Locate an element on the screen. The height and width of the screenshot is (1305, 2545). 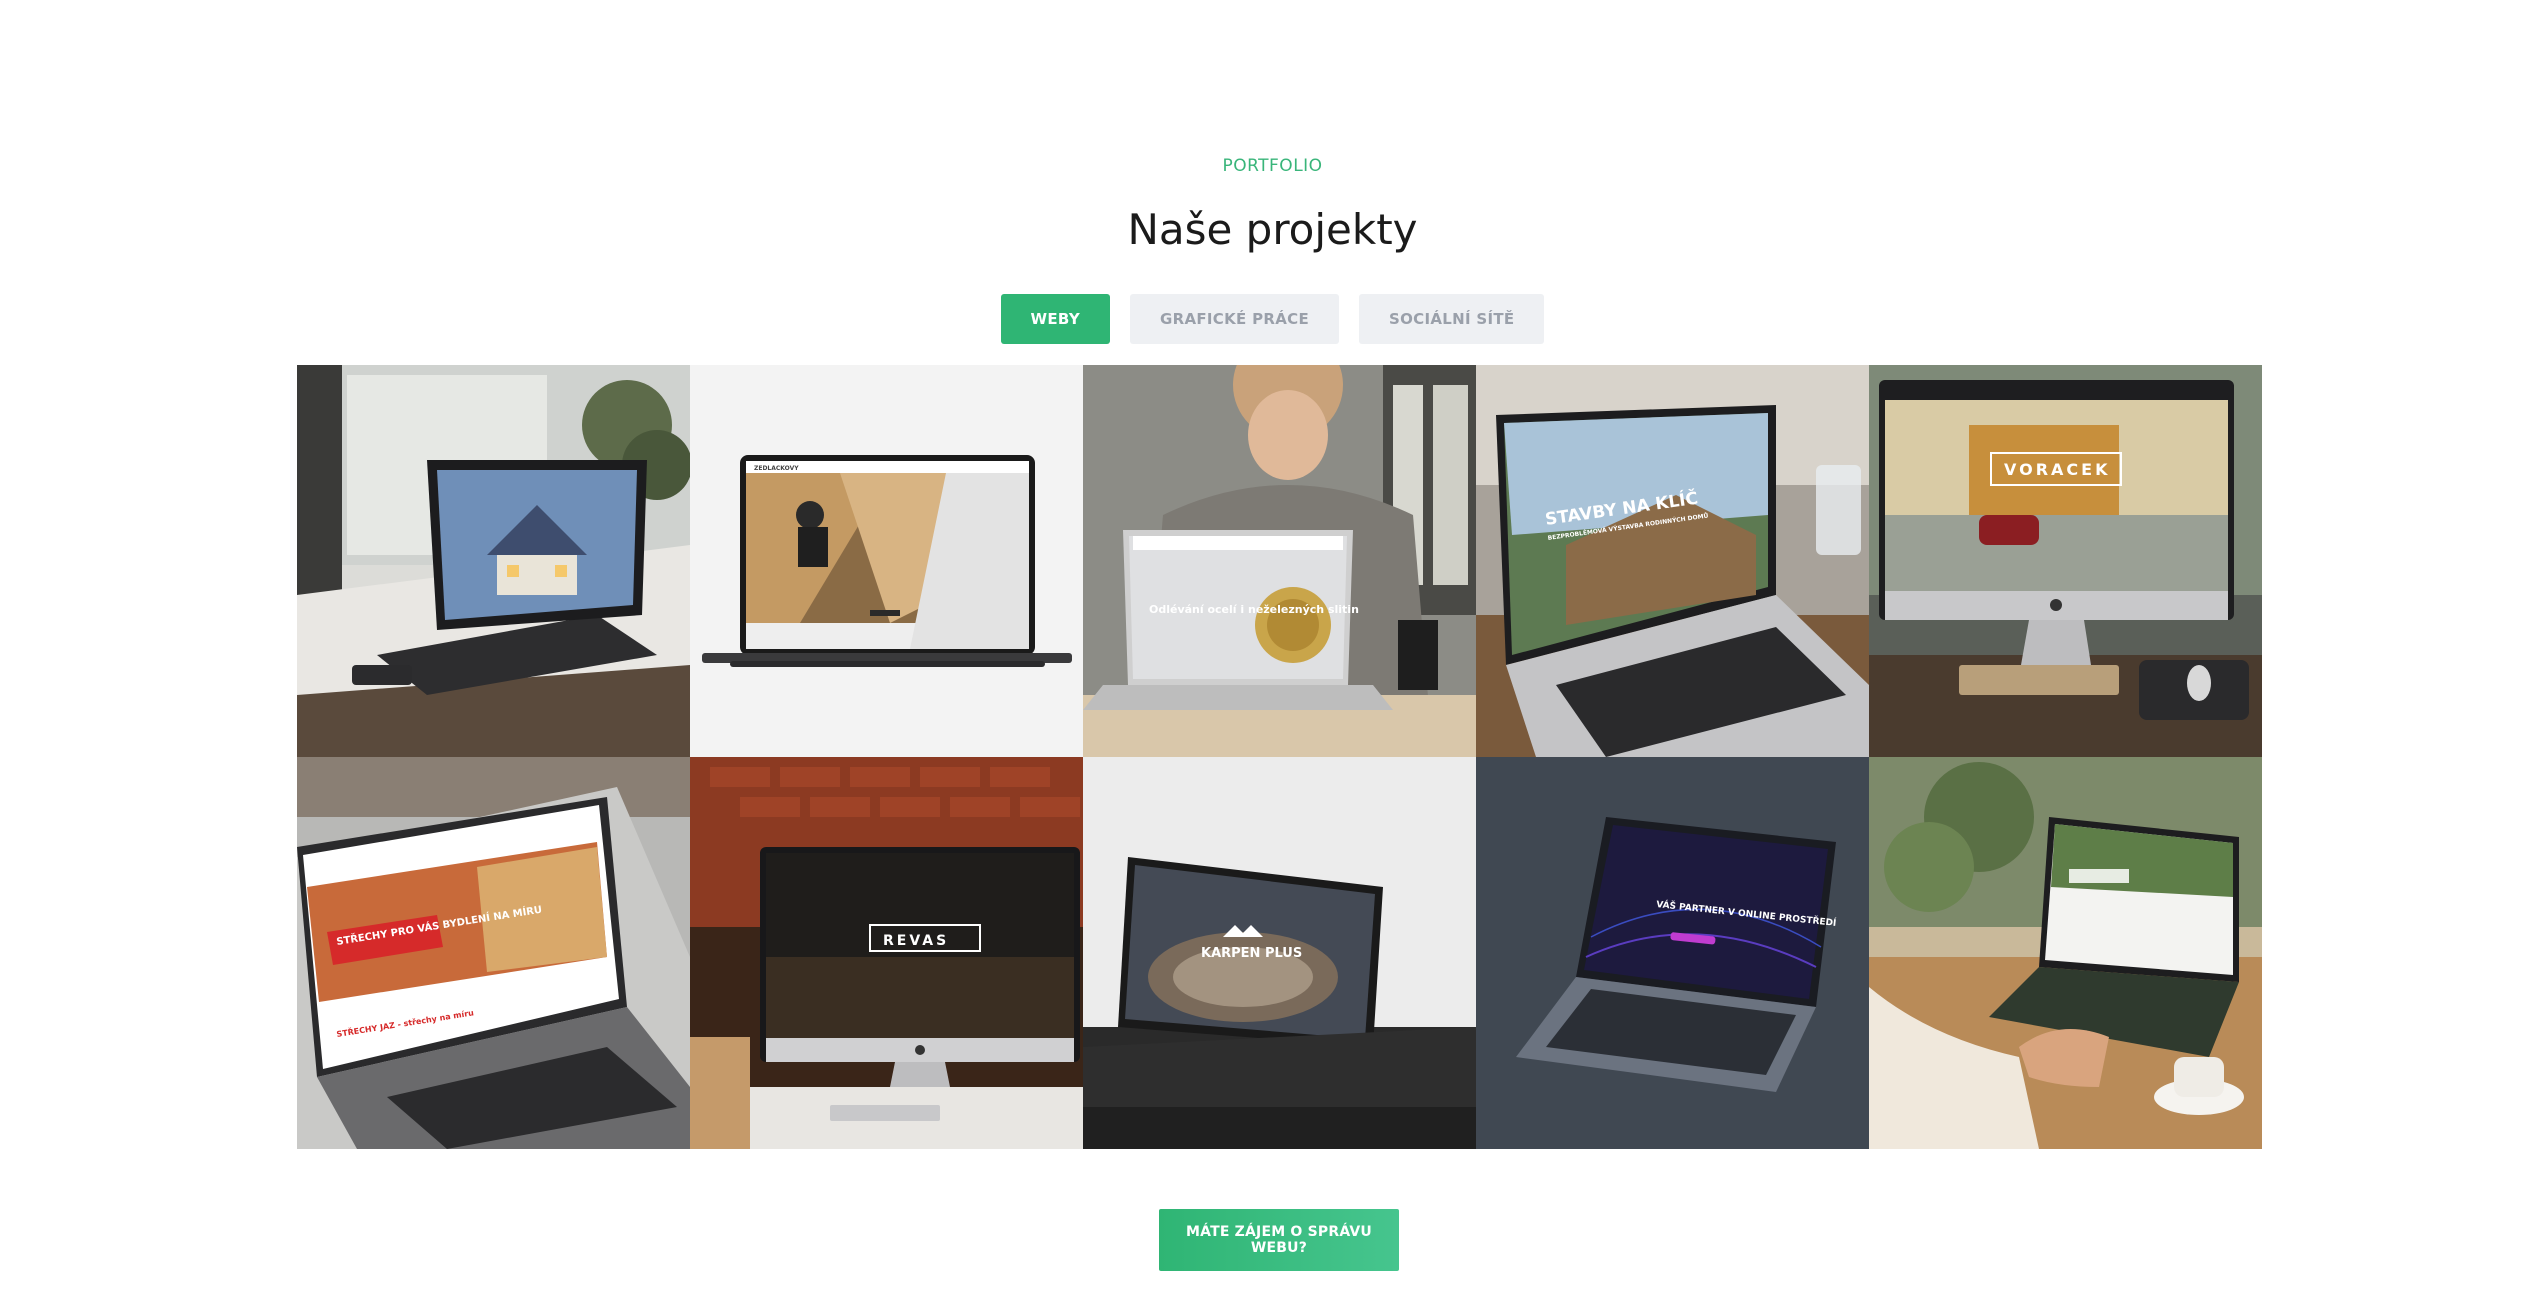
roof-screen-logo: ZEDLACKOVY is located at coordinates (776, 468).